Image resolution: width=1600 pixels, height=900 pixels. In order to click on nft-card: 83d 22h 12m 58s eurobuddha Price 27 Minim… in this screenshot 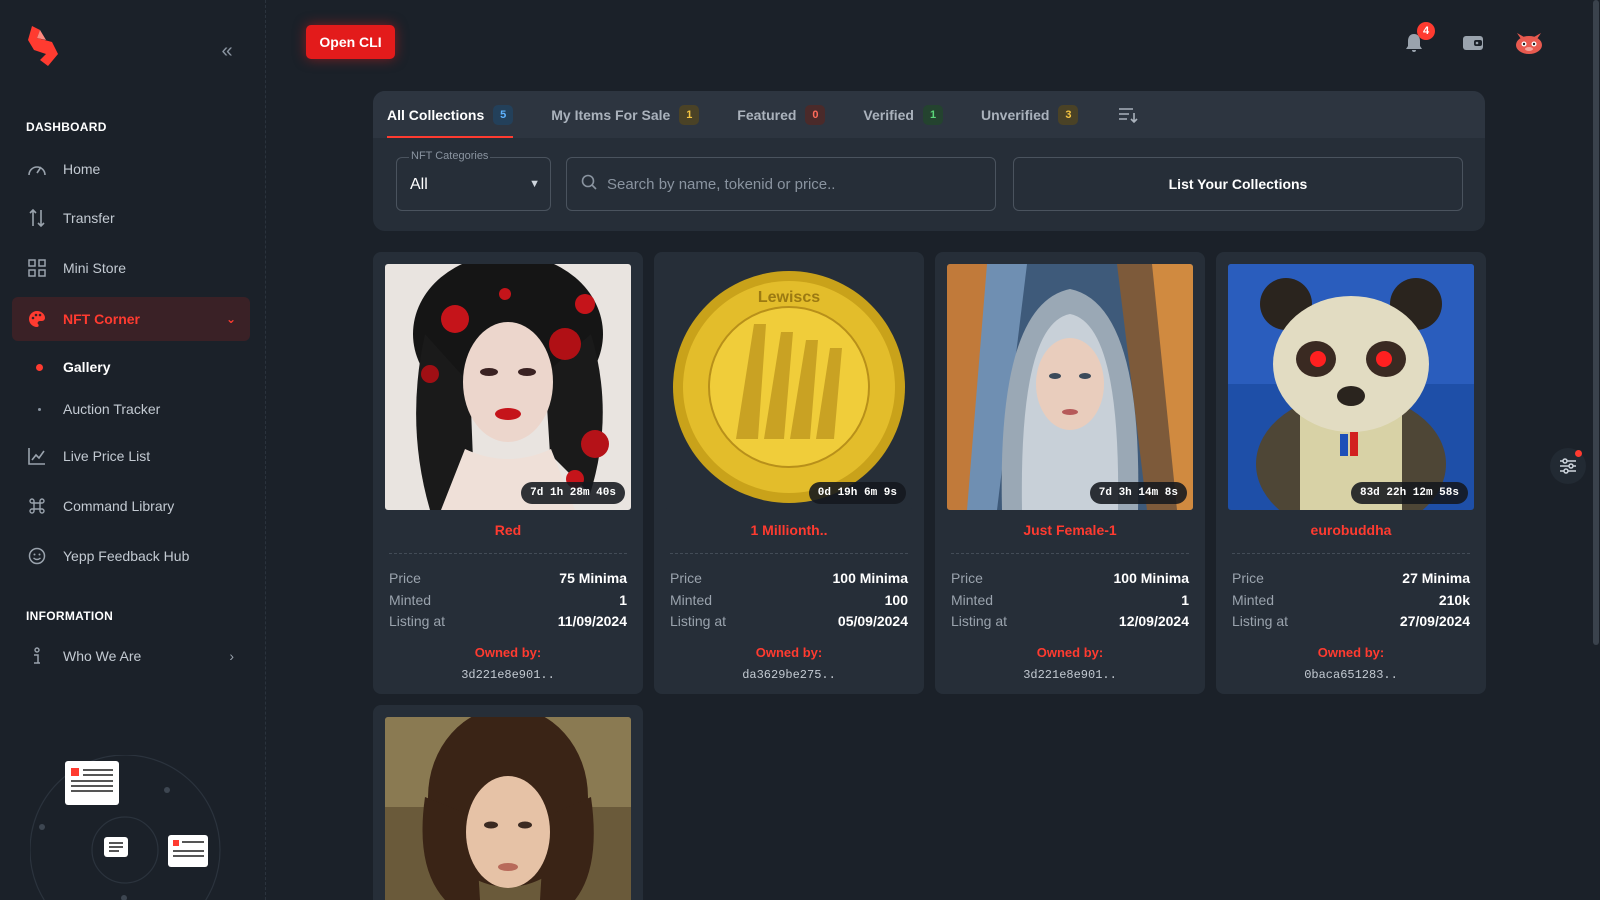, I will do `click(1351, 473)`.